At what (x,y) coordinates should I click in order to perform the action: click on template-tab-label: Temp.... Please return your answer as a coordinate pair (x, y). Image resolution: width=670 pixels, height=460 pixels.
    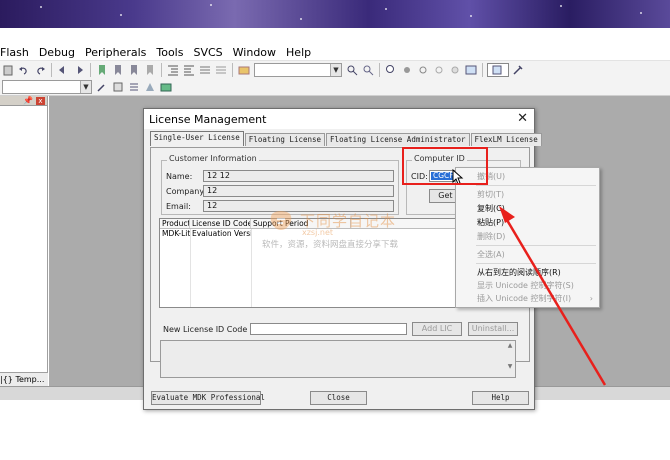
    Looking at the image, I should click on (30, 379).